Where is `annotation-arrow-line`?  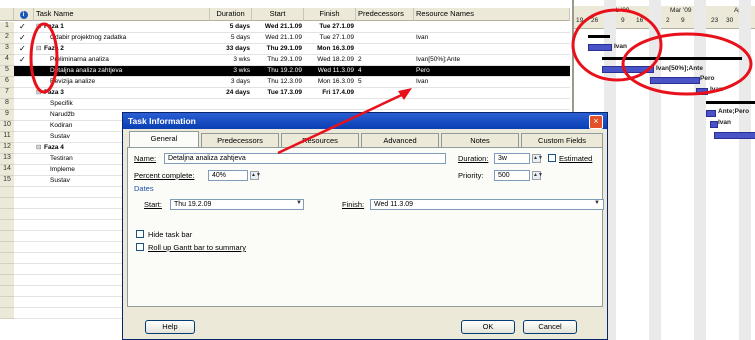 annotation-arrow-line is located at coordinates (343, 122).